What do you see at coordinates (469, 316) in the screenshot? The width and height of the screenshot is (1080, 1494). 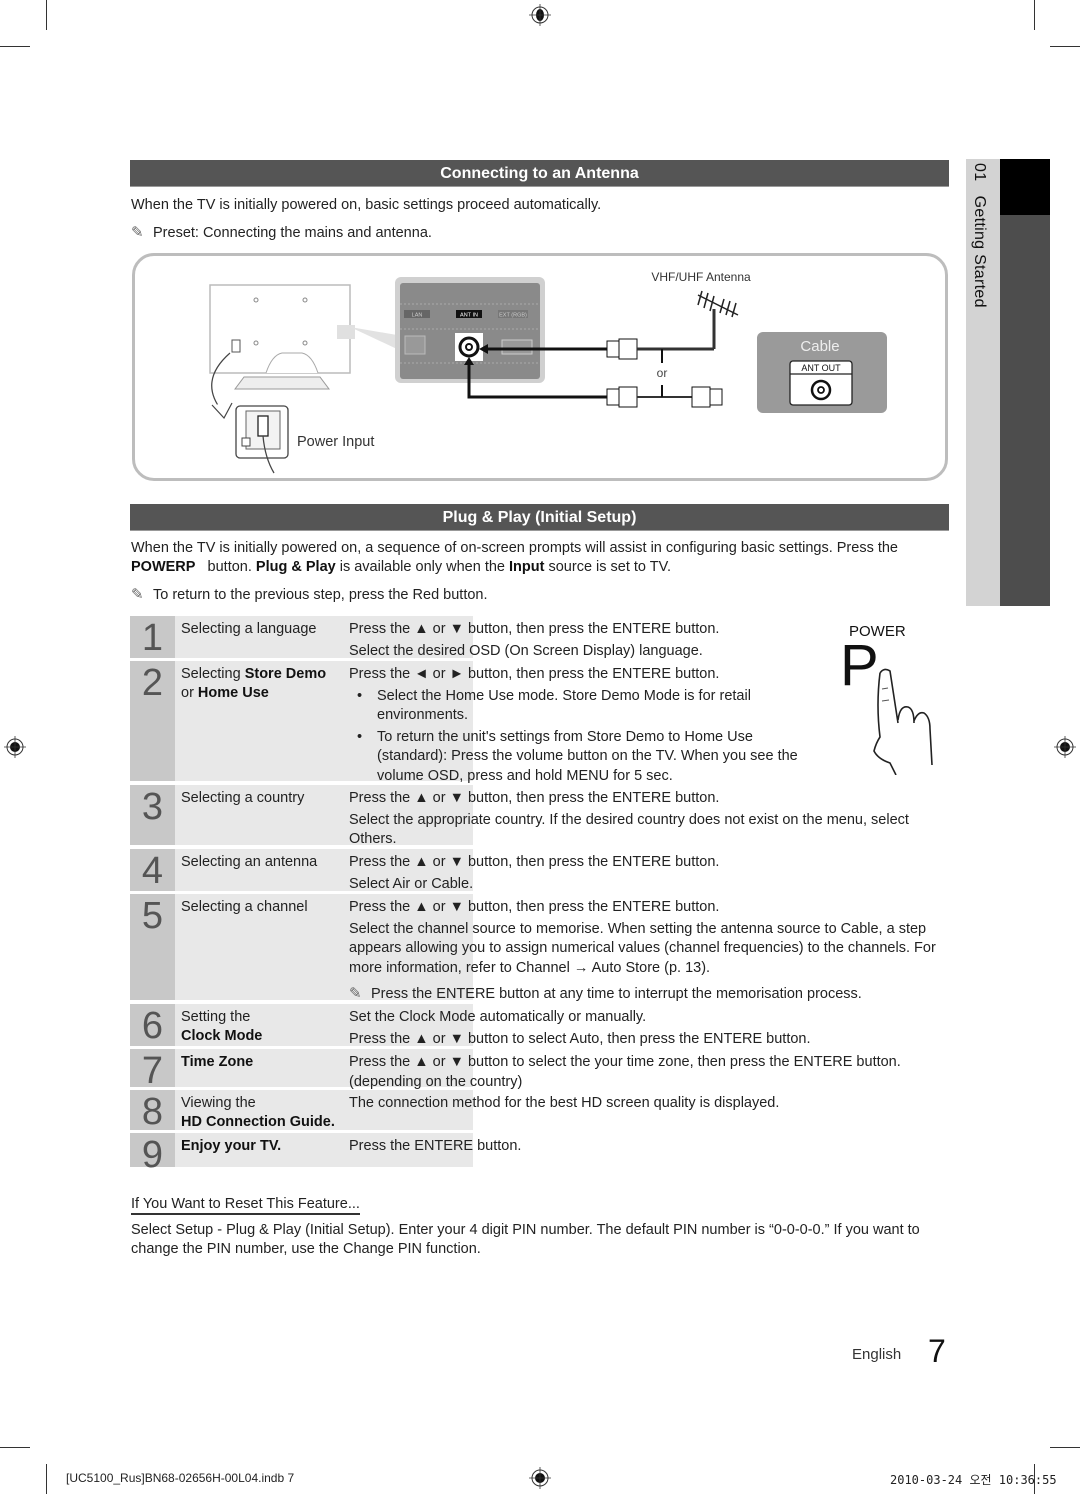 I see `ant-in-port-label: ANT IN` at bounding box center [469, 316].